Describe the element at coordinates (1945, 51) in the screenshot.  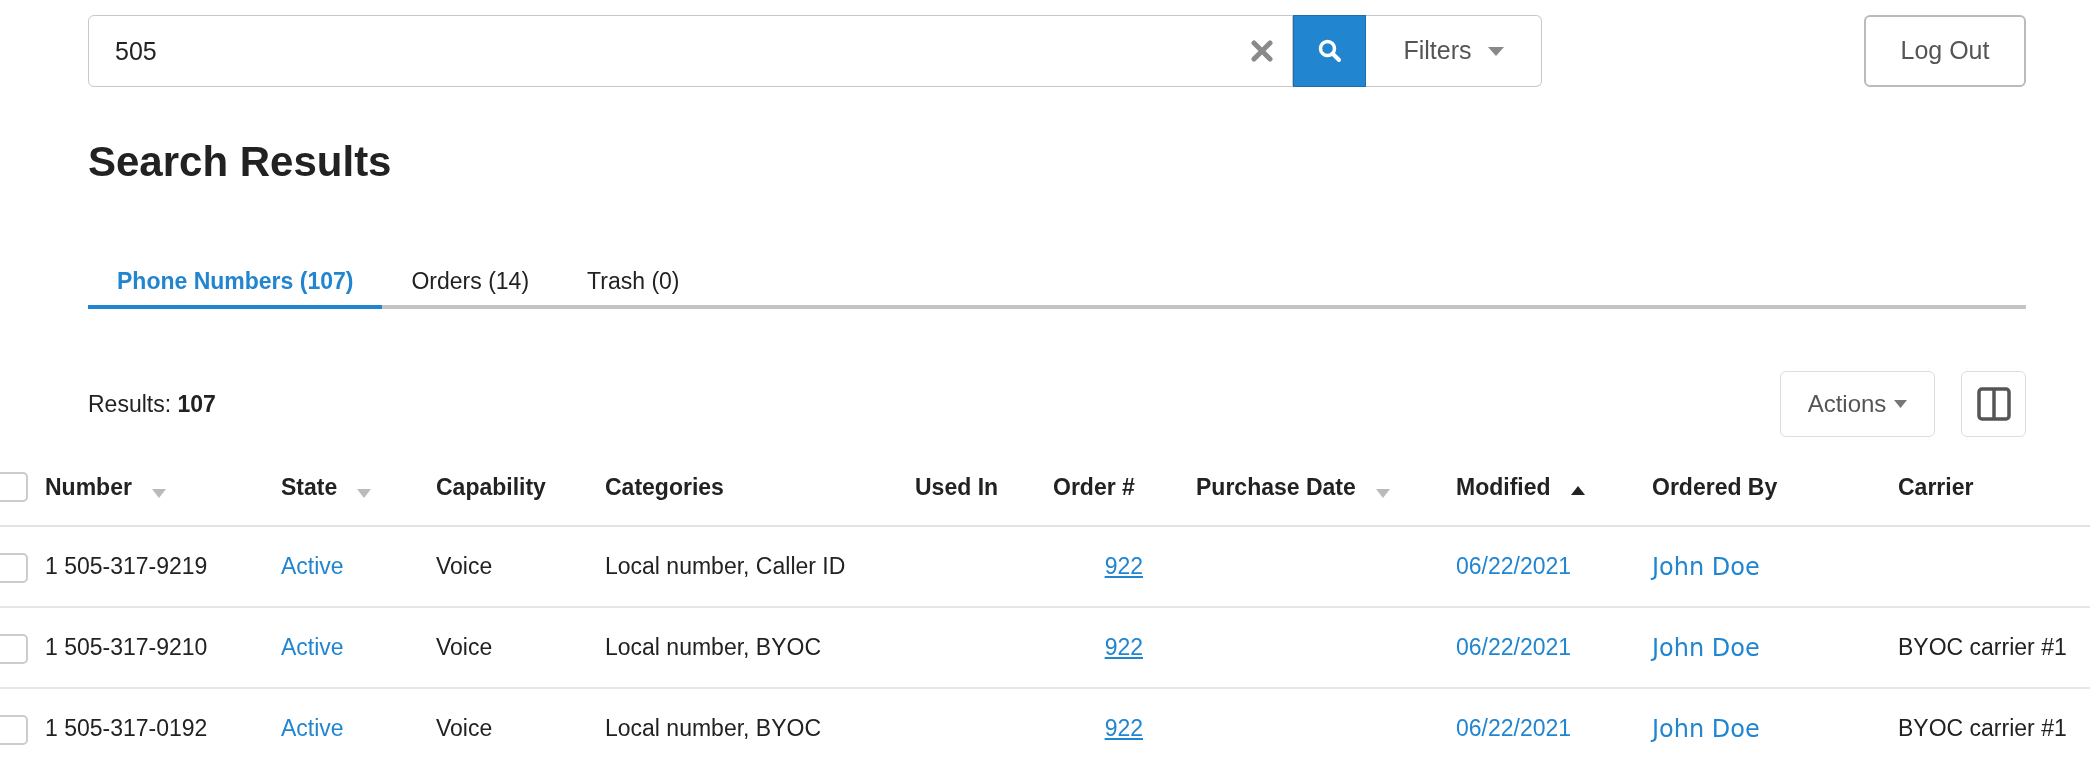
I see `log-out-button: Log Out` at that location.